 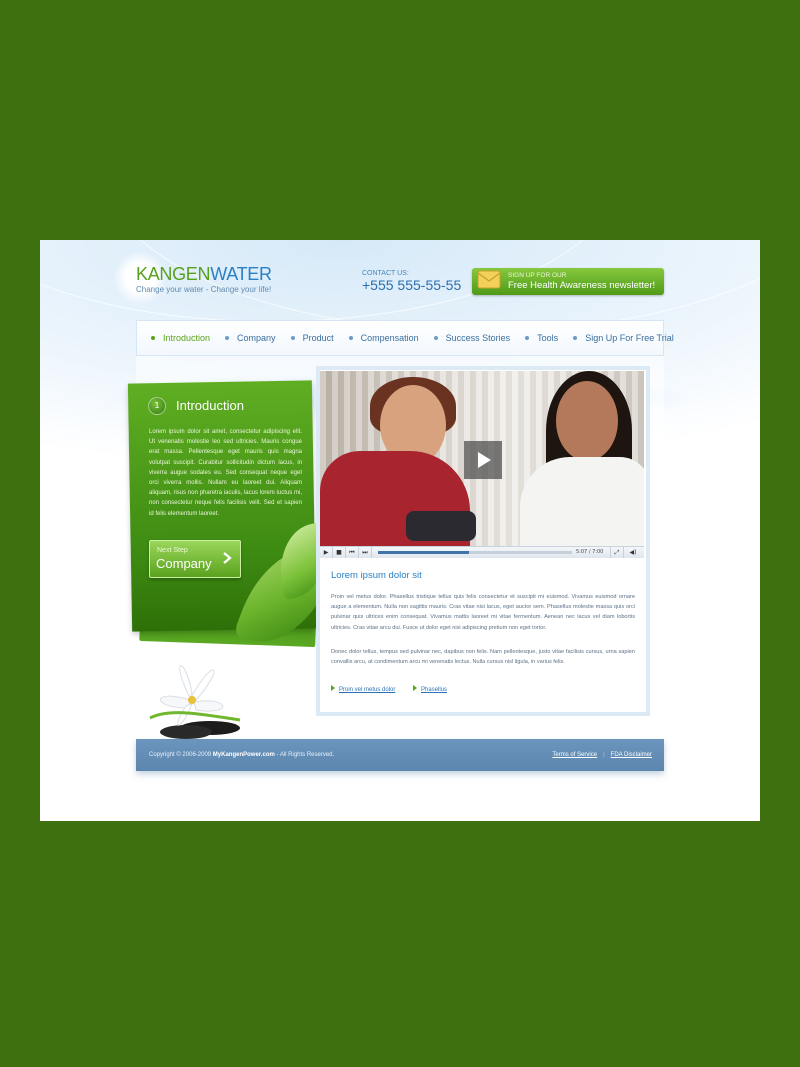 I want to click on volume-icon: ◀), so click(x=633, y=552).